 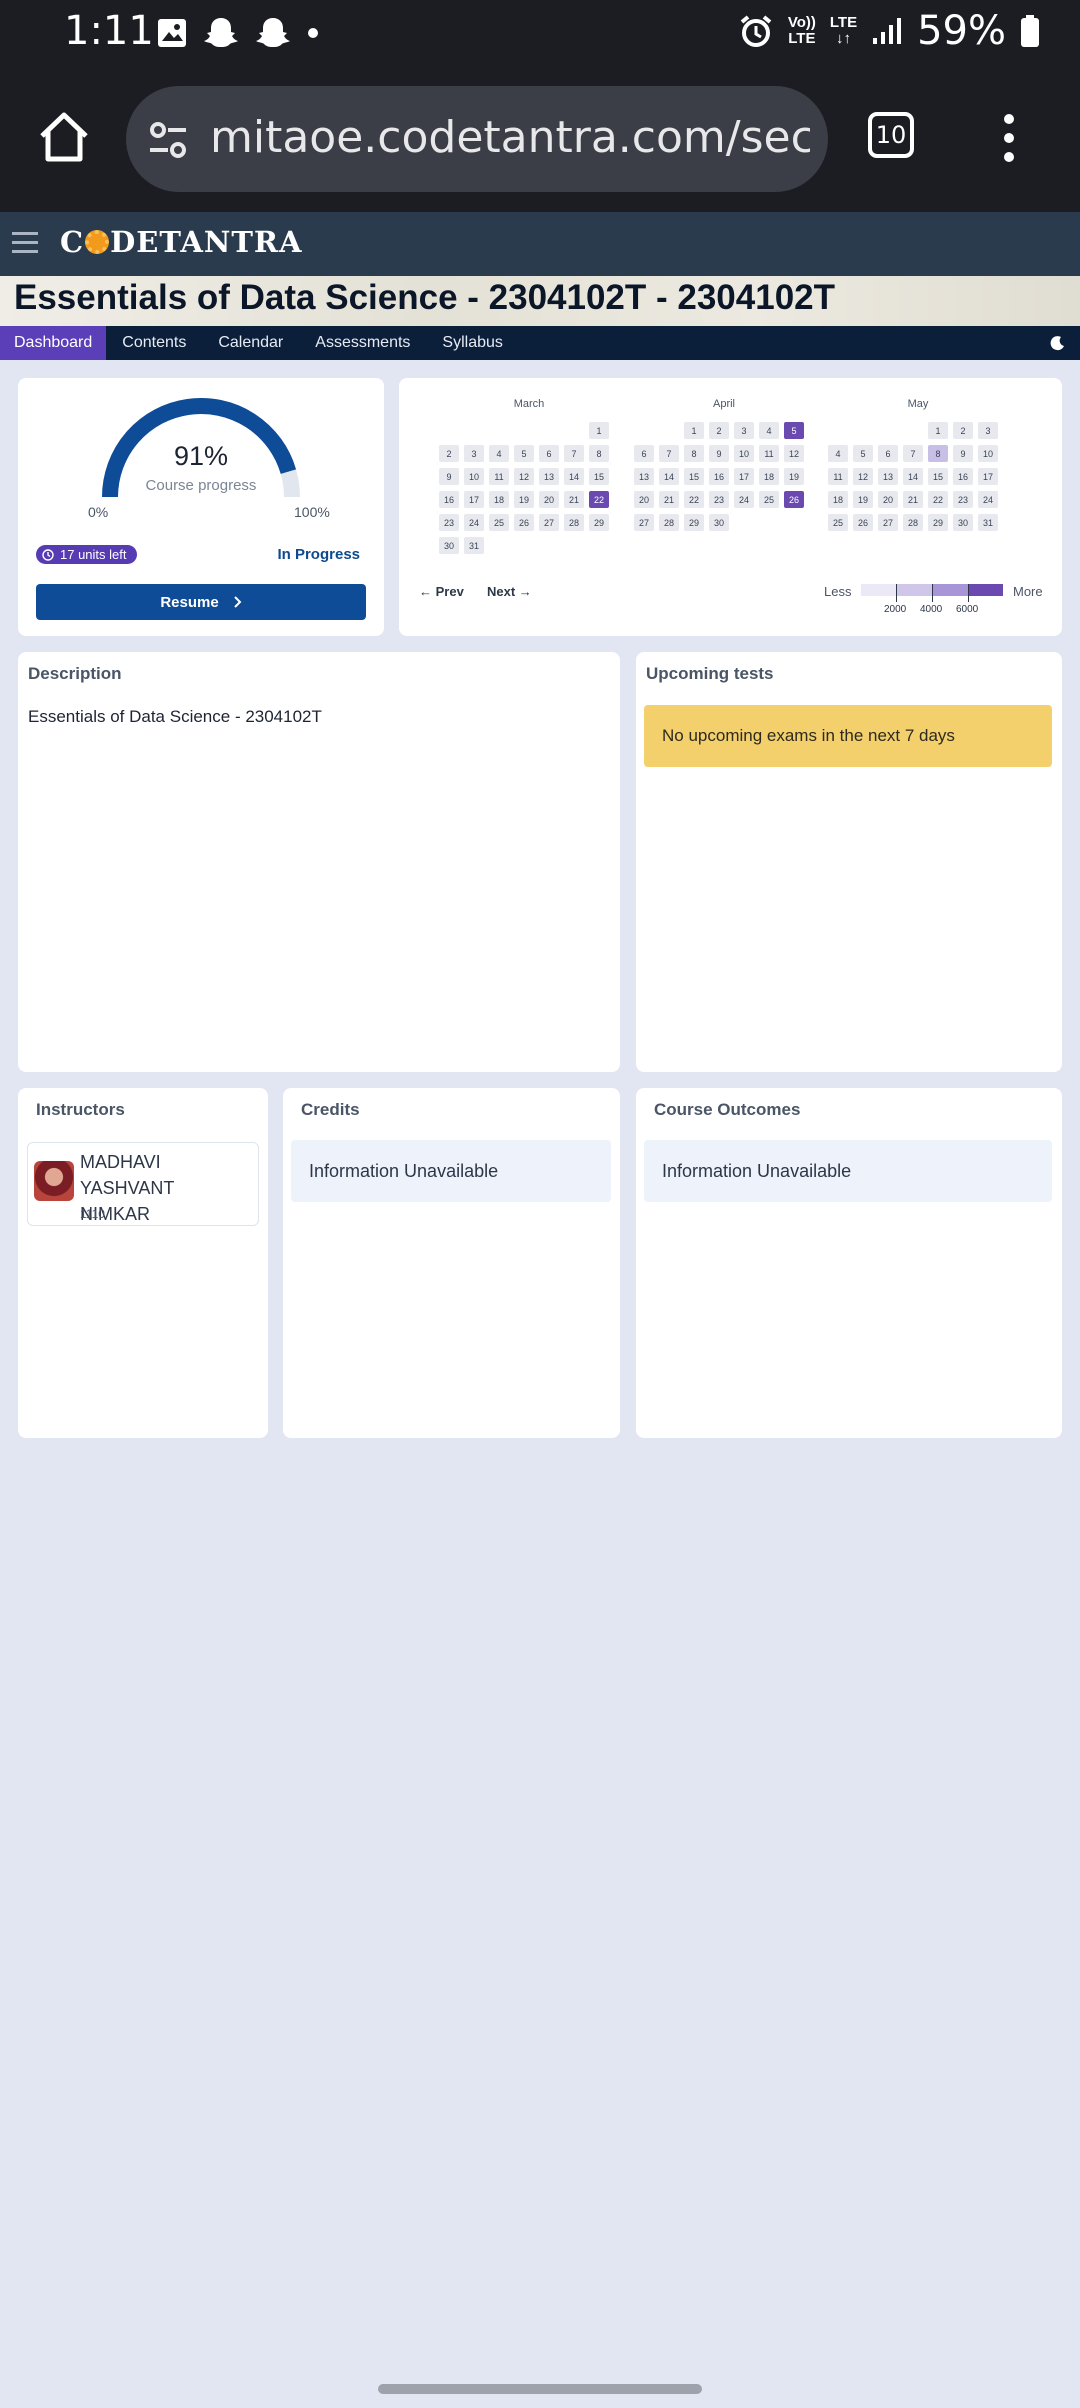 What do you see at coordinates (168, 140) in the screenshot?
I see `site-settings-icon` at bounding box center [168, 140].